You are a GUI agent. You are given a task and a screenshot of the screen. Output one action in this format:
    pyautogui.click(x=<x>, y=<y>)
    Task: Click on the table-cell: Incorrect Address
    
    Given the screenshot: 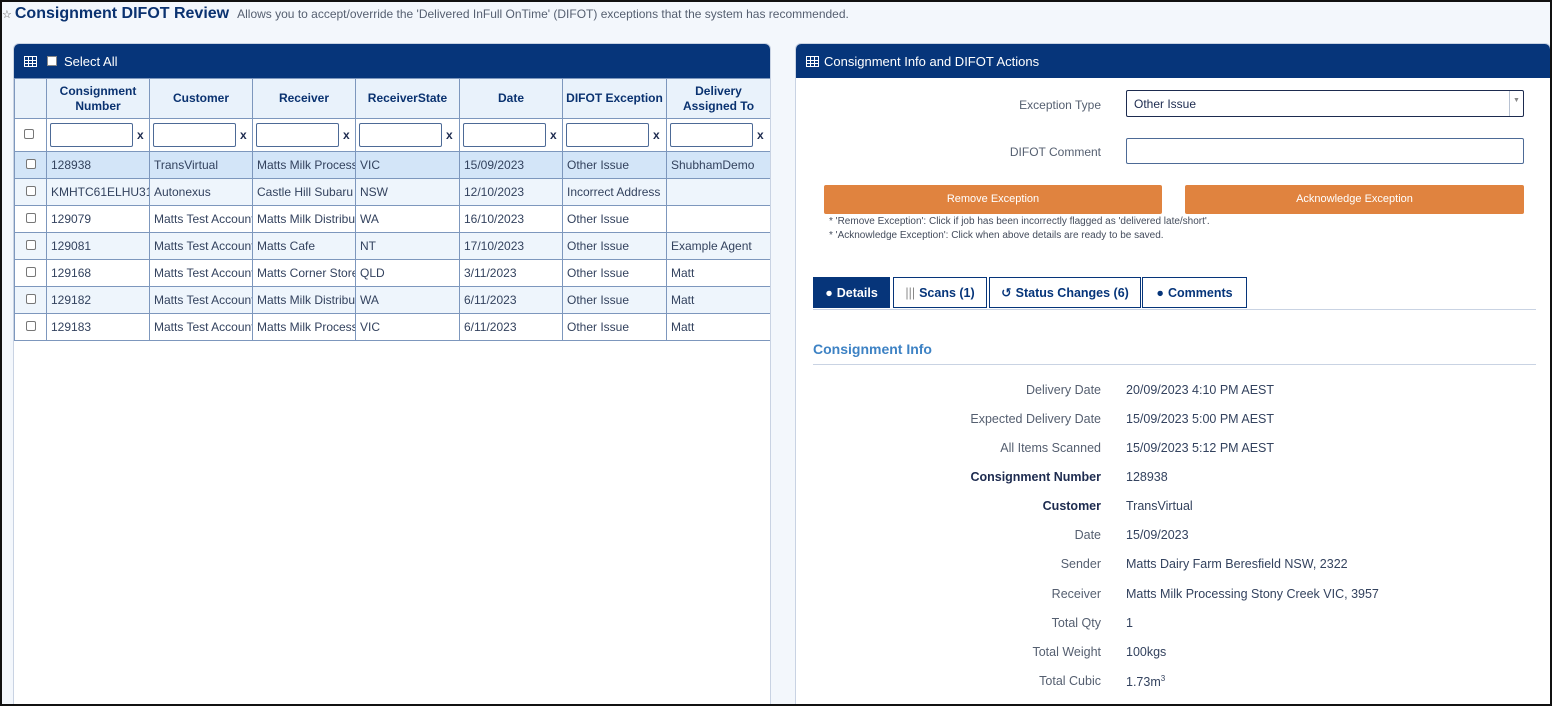 What is the action you would take?
    pyautogui.click(x=614, y=192)
    